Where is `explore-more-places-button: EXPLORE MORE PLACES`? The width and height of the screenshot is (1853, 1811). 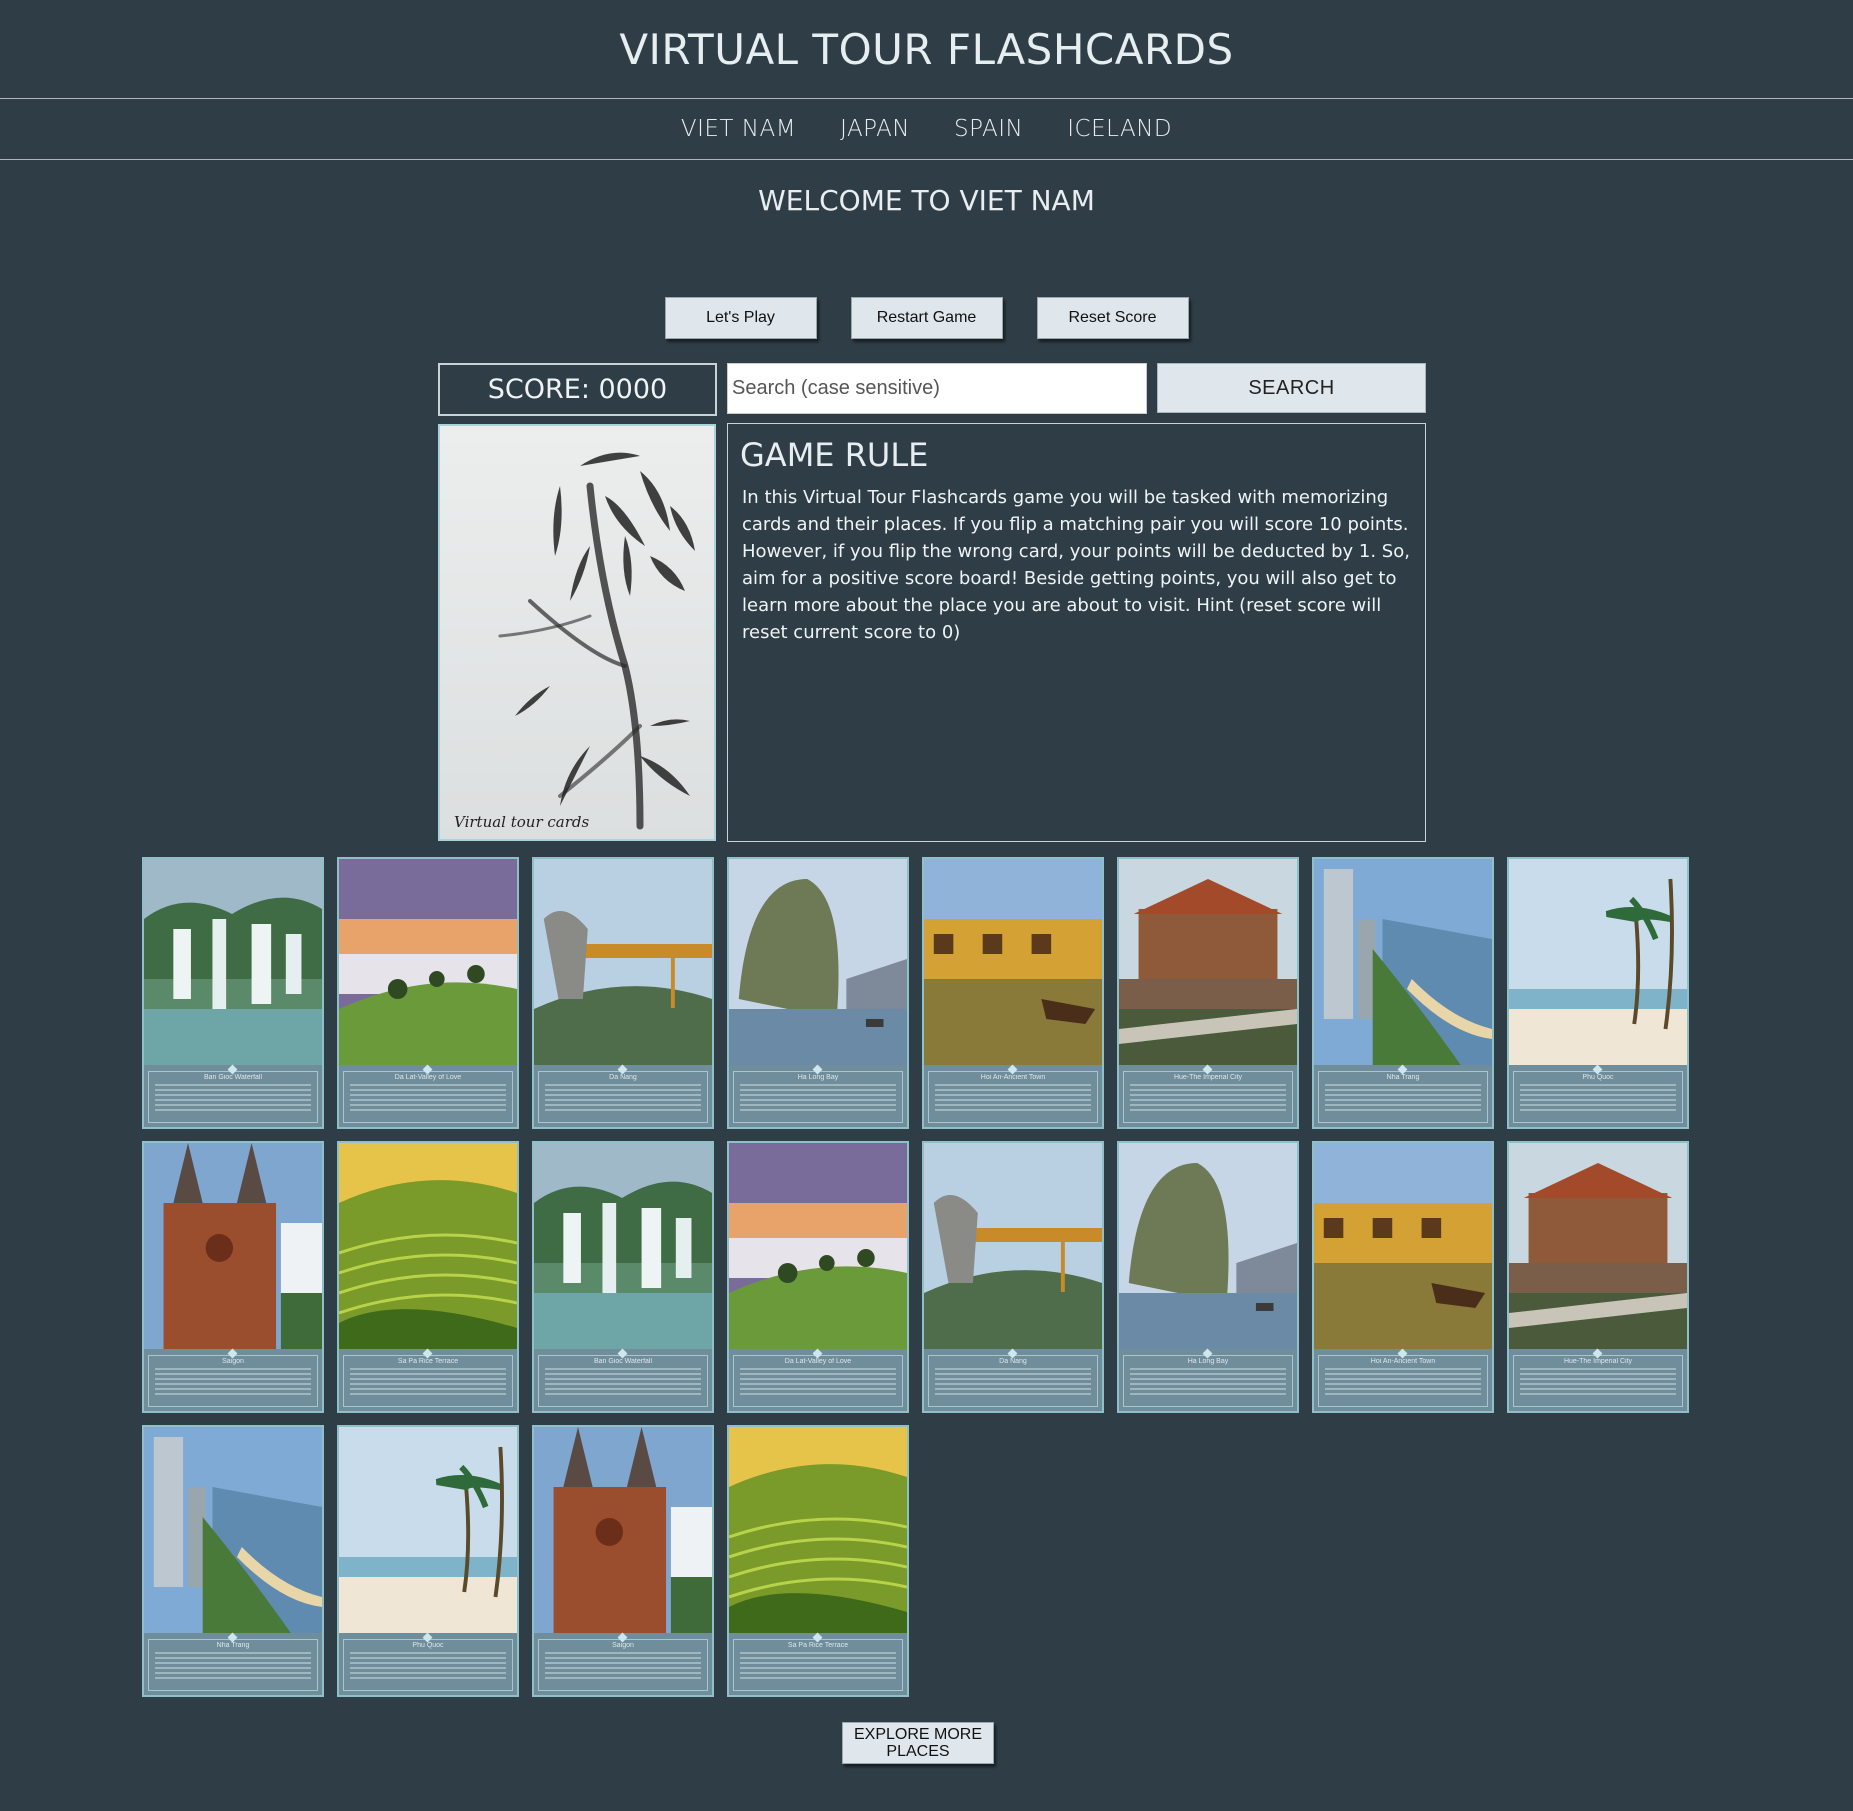
explore-more-places-button: EXPLORE MORE PLACES is located at coordinates (918, 1743).